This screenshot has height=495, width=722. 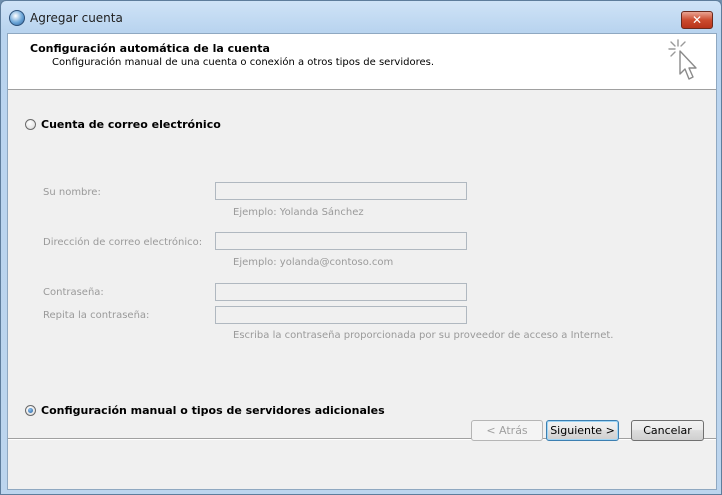 What do you see at coordinates (131, 124) in the screenshot?
I see `radio-email-account-label: Cuenta de correo electrónico` at bounding box center [131, 124].